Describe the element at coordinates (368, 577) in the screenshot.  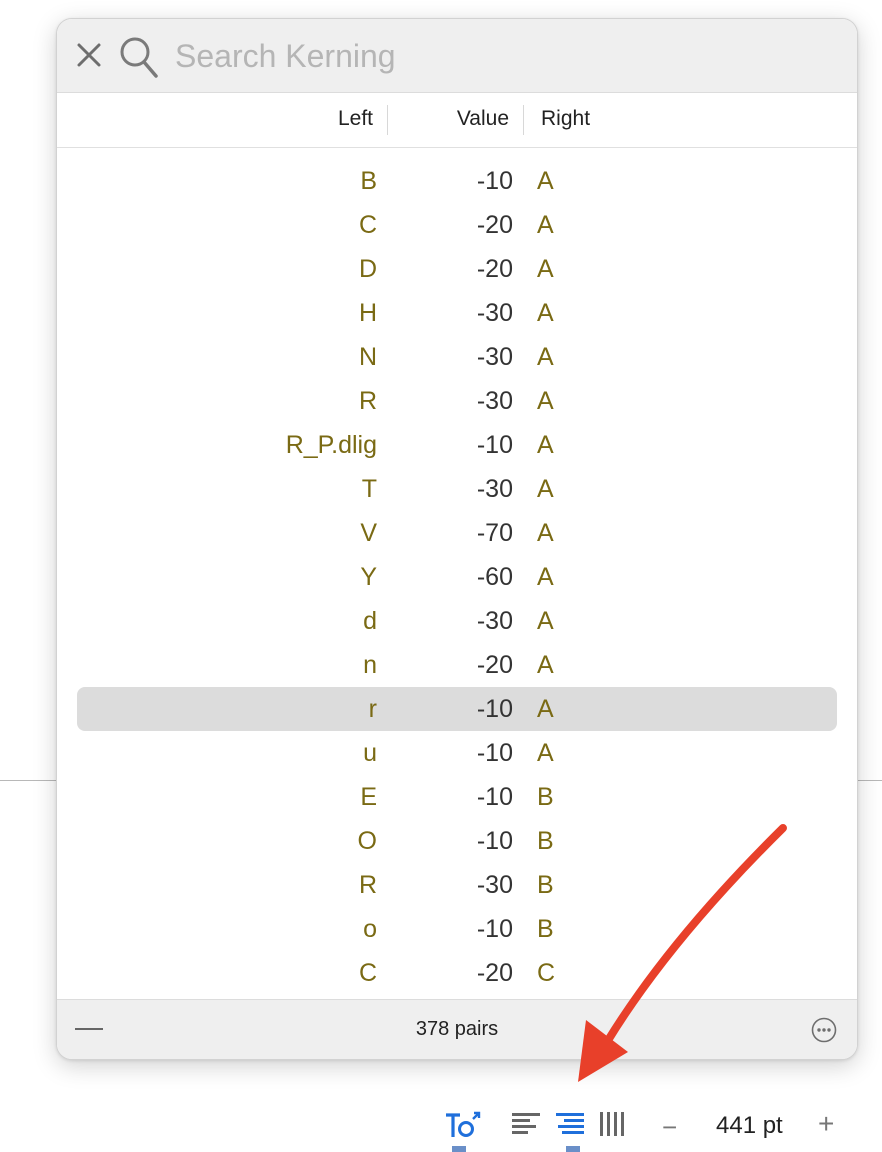
I see `pair-left-cell: Y` at that location.